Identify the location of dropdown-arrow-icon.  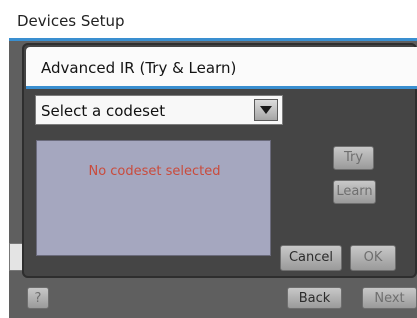
(266, 110).